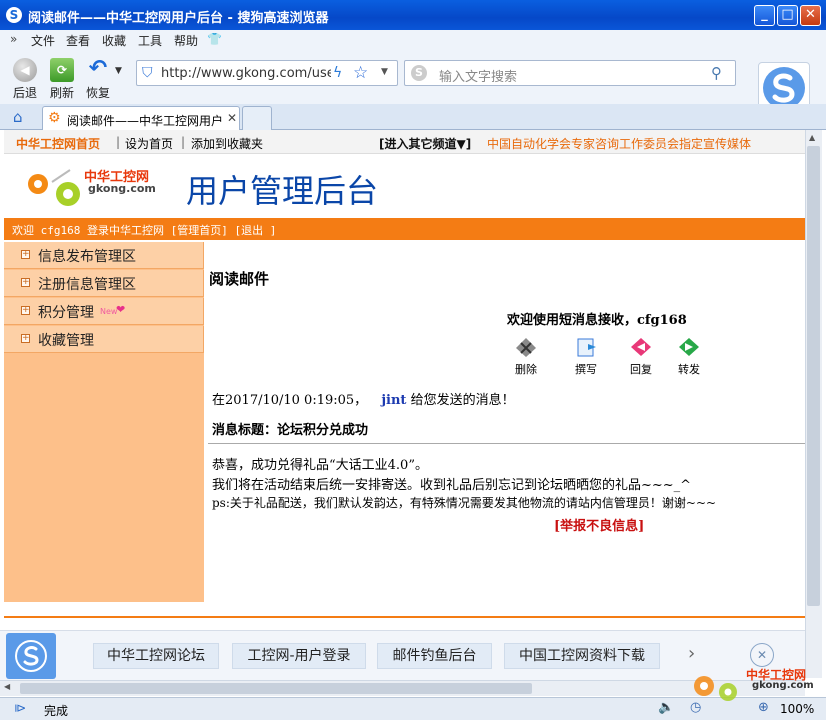  I want to click on bookmark-forum: 中华工控网论坛, so click(156, 656).